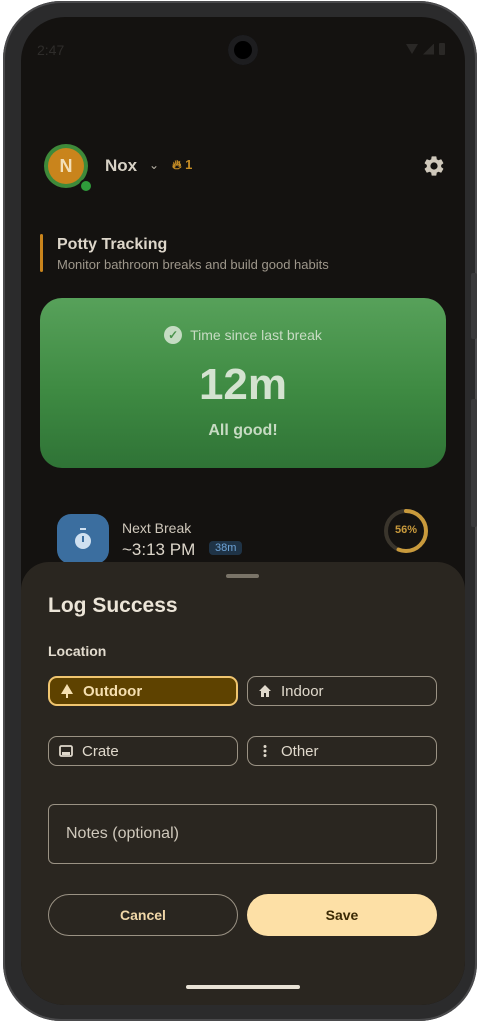 Image resolution: width=483 pixels, height=1024 pixels. I want to click on volume-button, so click(474, 463).